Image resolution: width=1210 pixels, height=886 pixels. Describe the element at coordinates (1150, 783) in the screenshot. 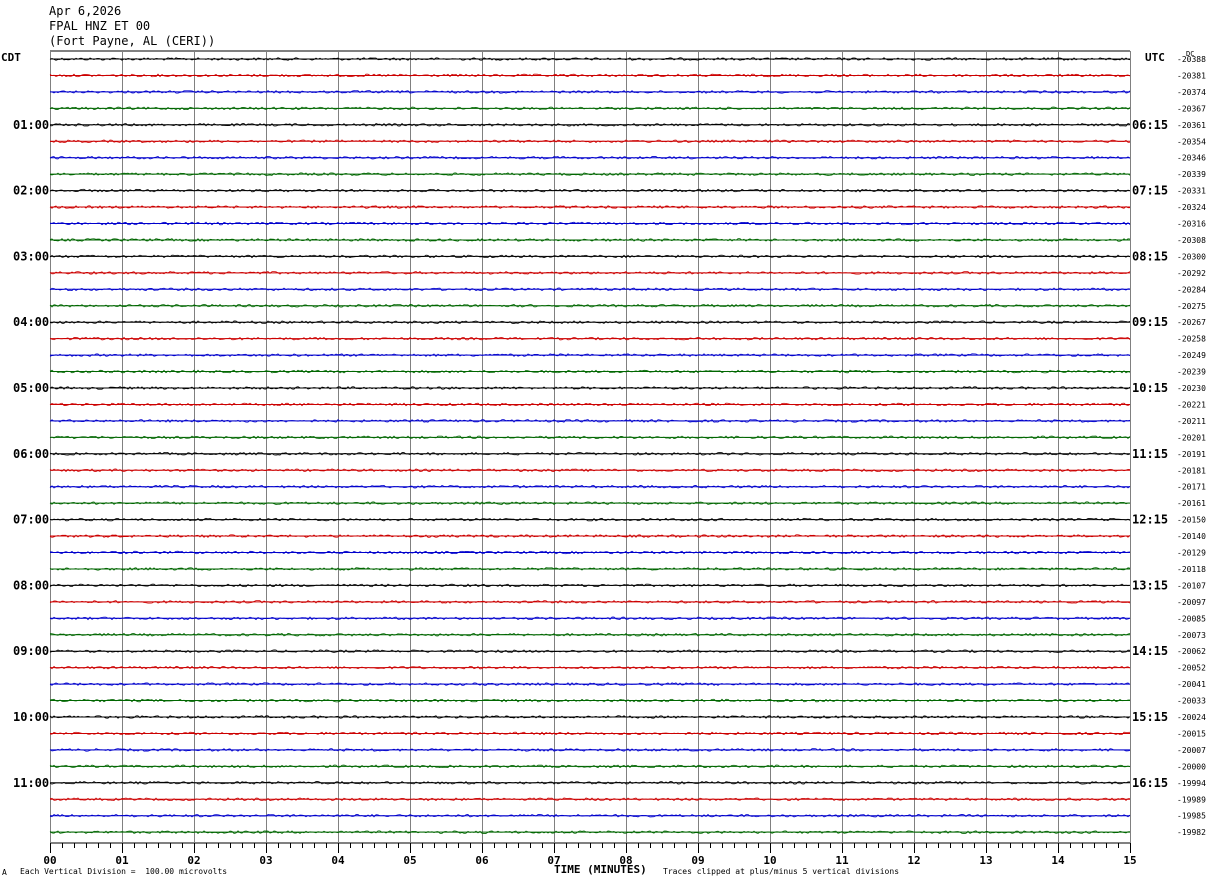

I see `right-hour-label: 16:15` at that location.